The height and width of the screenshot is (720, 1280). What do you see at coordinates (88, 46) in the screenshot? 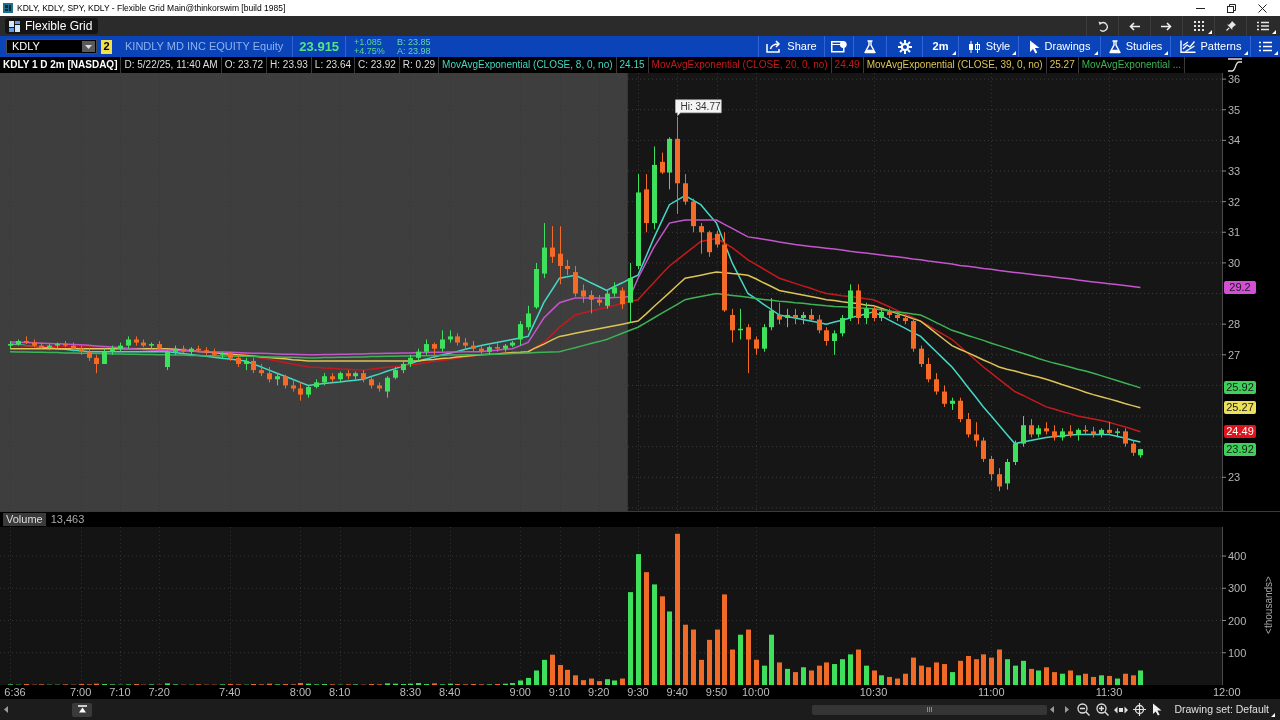
I see `dropdown-button` at bounding box center [88, 46].